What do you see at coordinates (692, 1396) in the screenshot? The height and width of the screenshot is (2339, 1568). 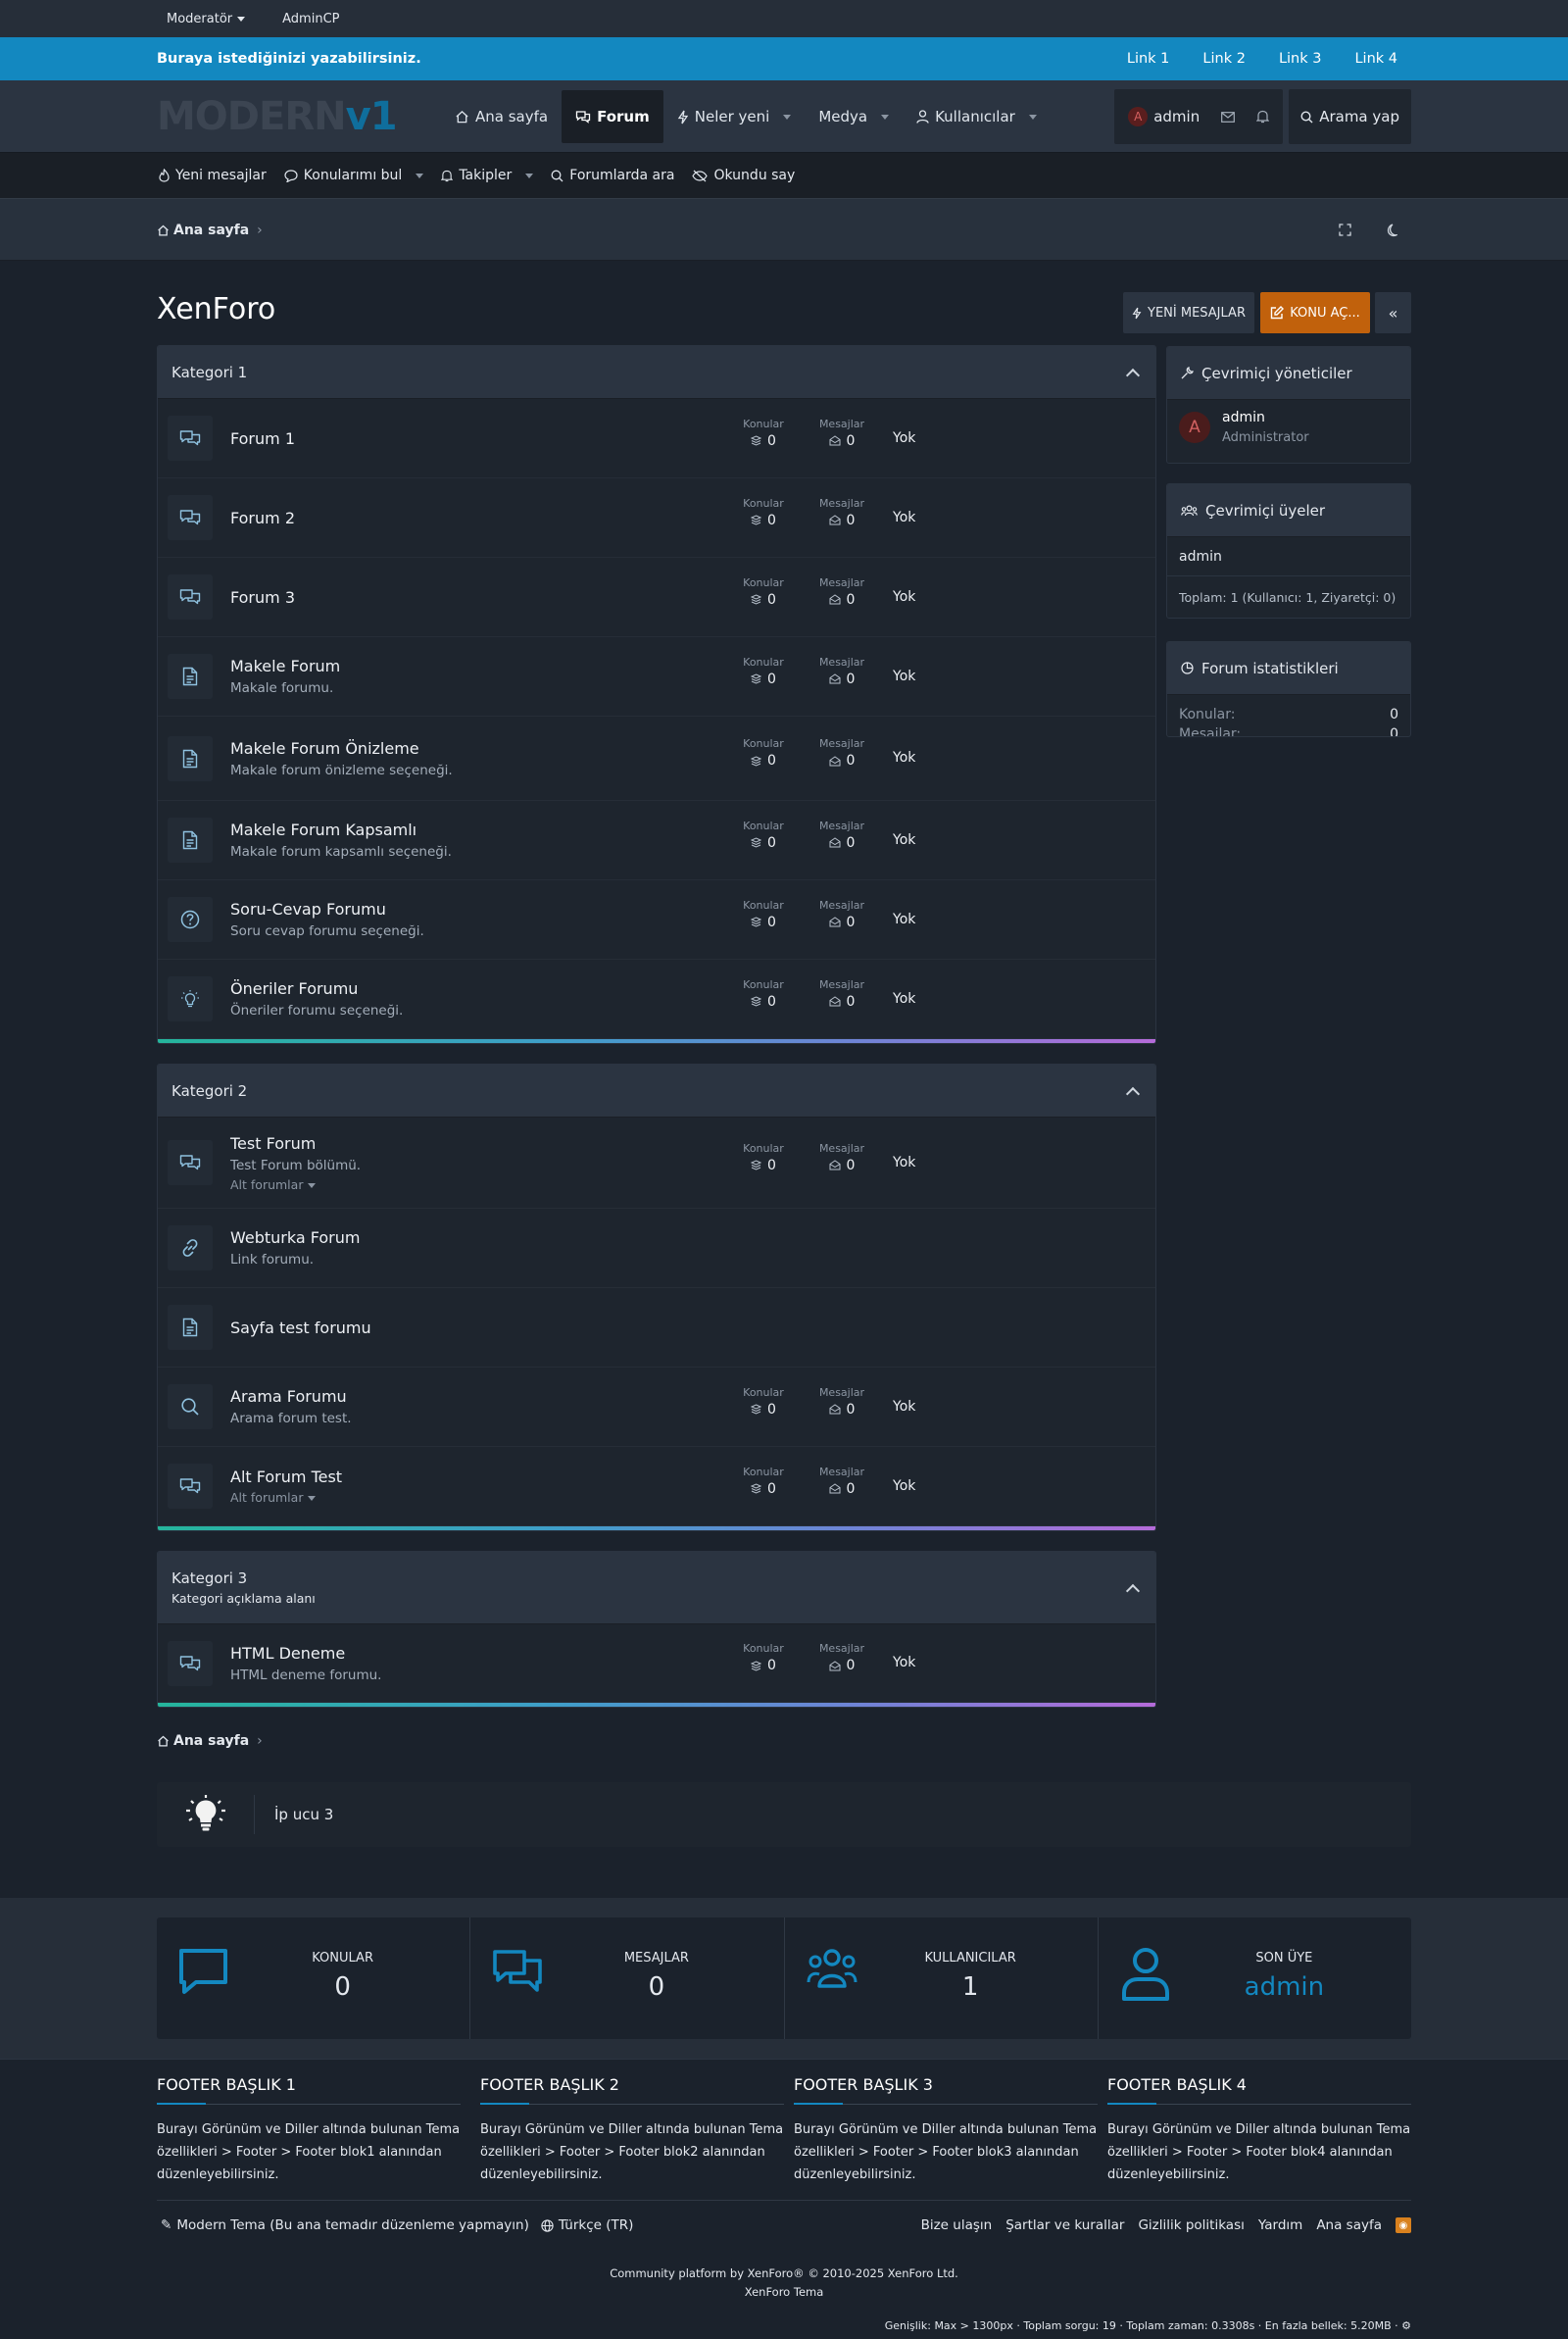 I see `forum-title: Arama Forumu` at bounding box center [692, 1396].